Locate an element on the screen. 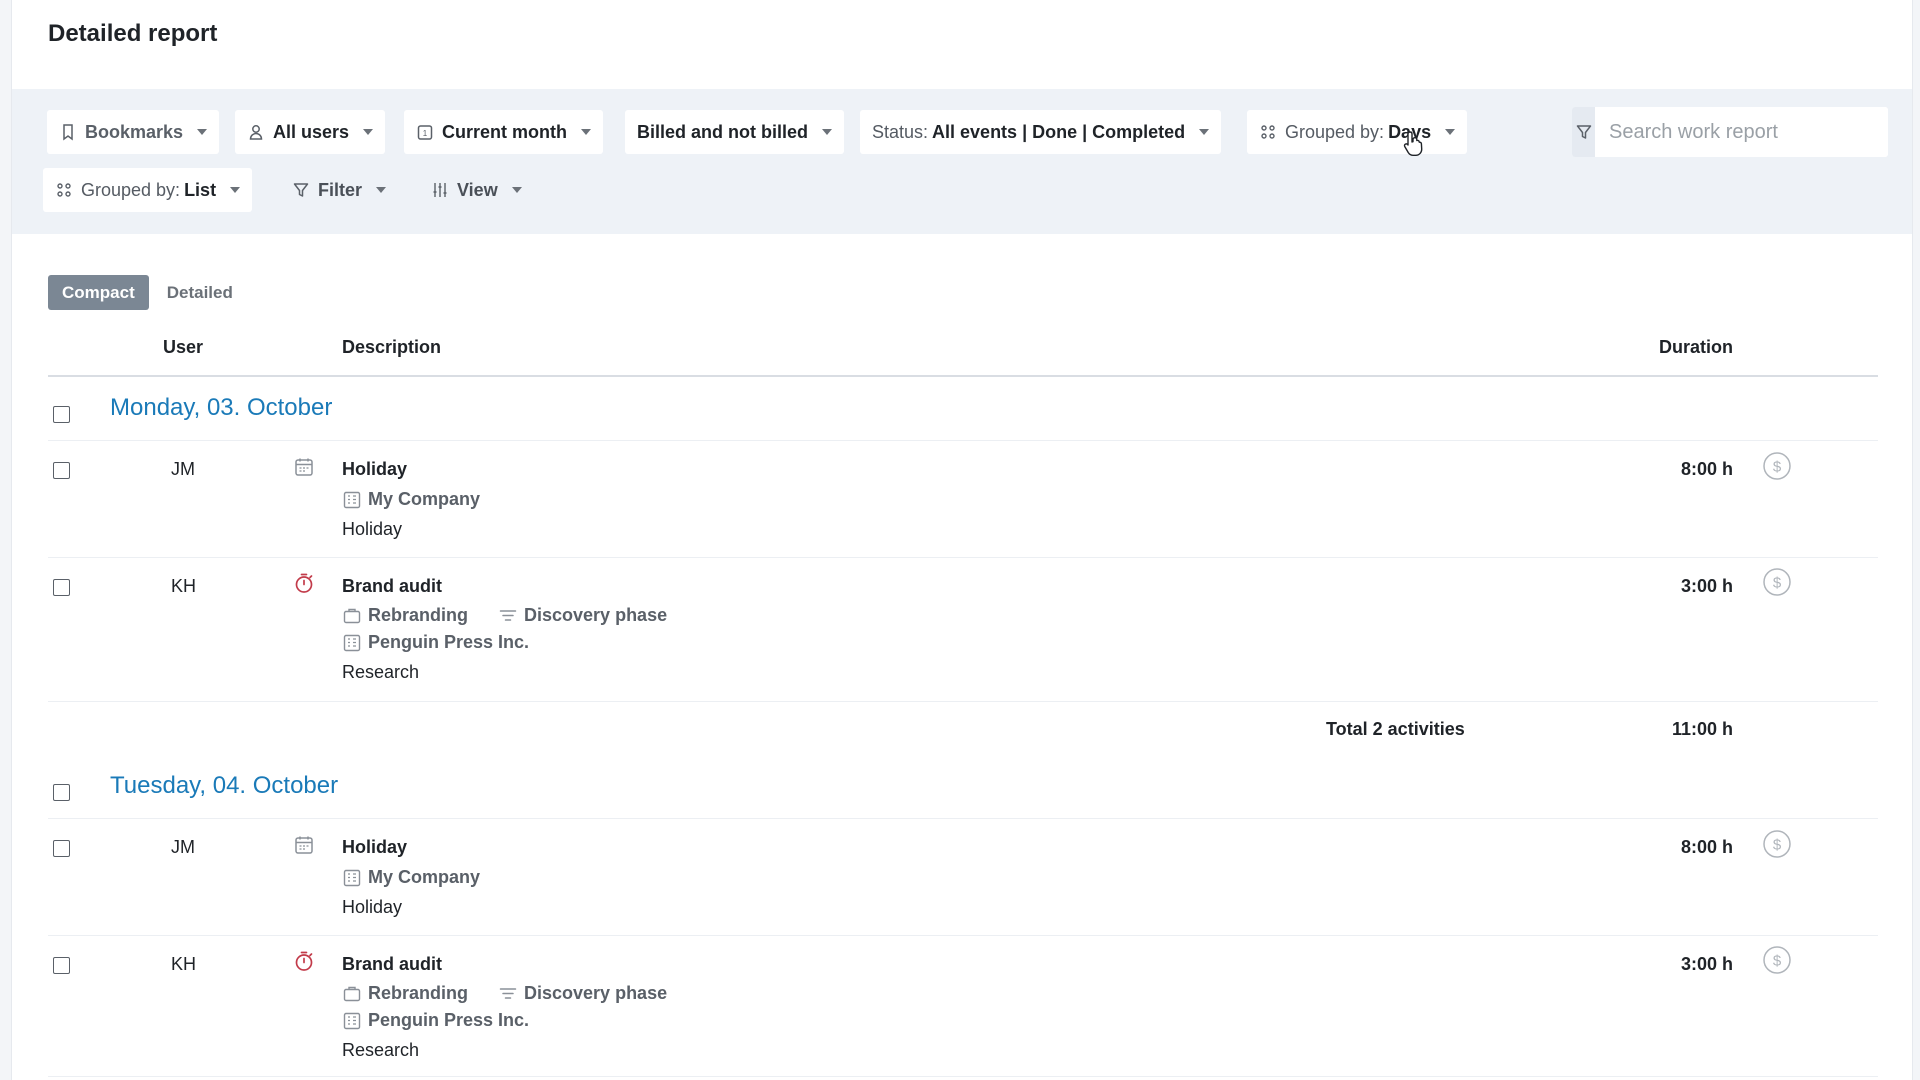 This screenshot has width=1920, height=1080. svg-text: 1 is located at coordinates (425, 133).